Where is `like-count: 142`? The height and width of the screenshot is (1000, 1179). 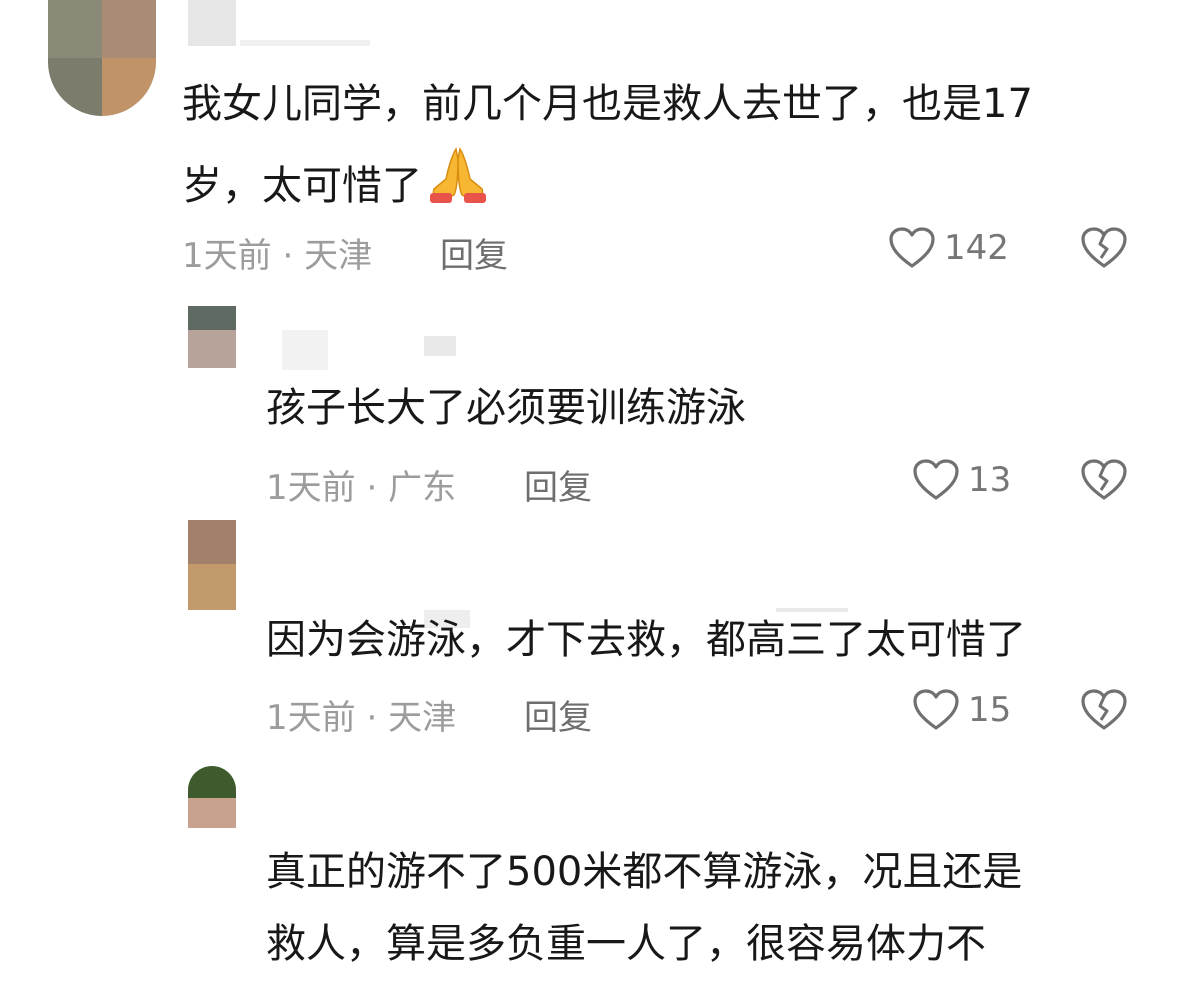
like-count: 142 is located at coordinates (976, 248).